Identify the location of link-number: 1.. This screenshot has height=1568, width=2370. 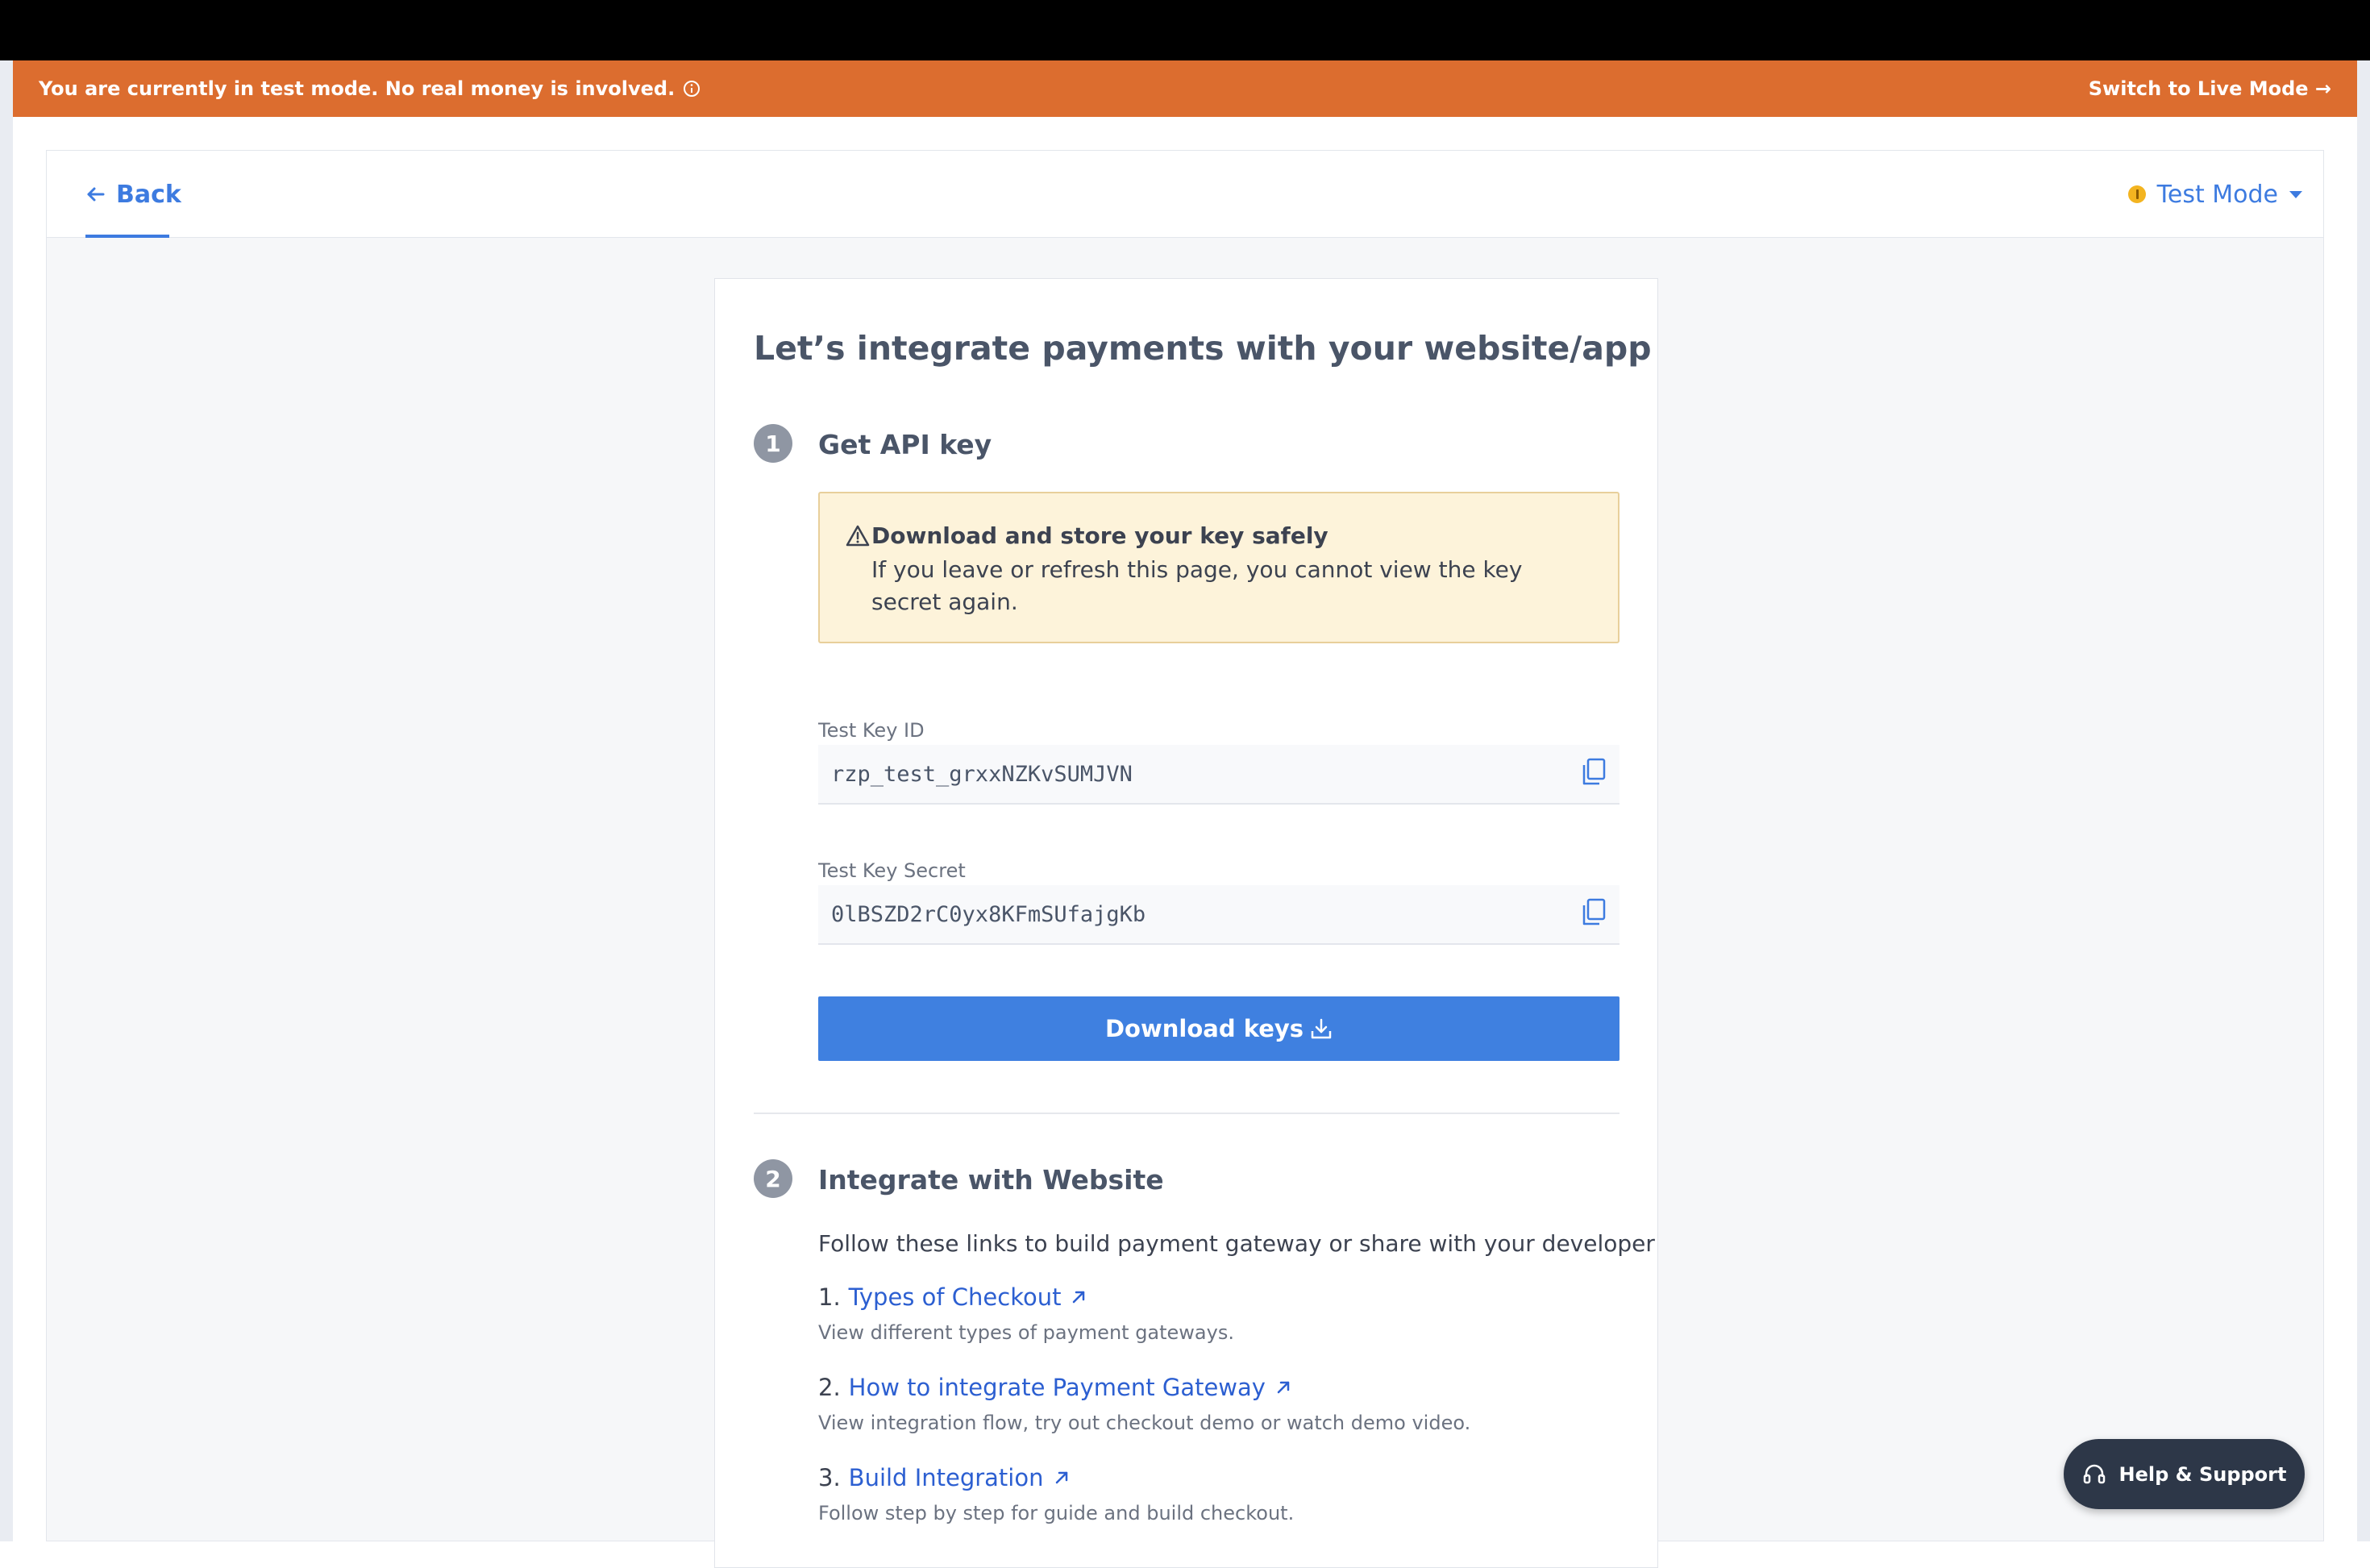
(829, 1297).